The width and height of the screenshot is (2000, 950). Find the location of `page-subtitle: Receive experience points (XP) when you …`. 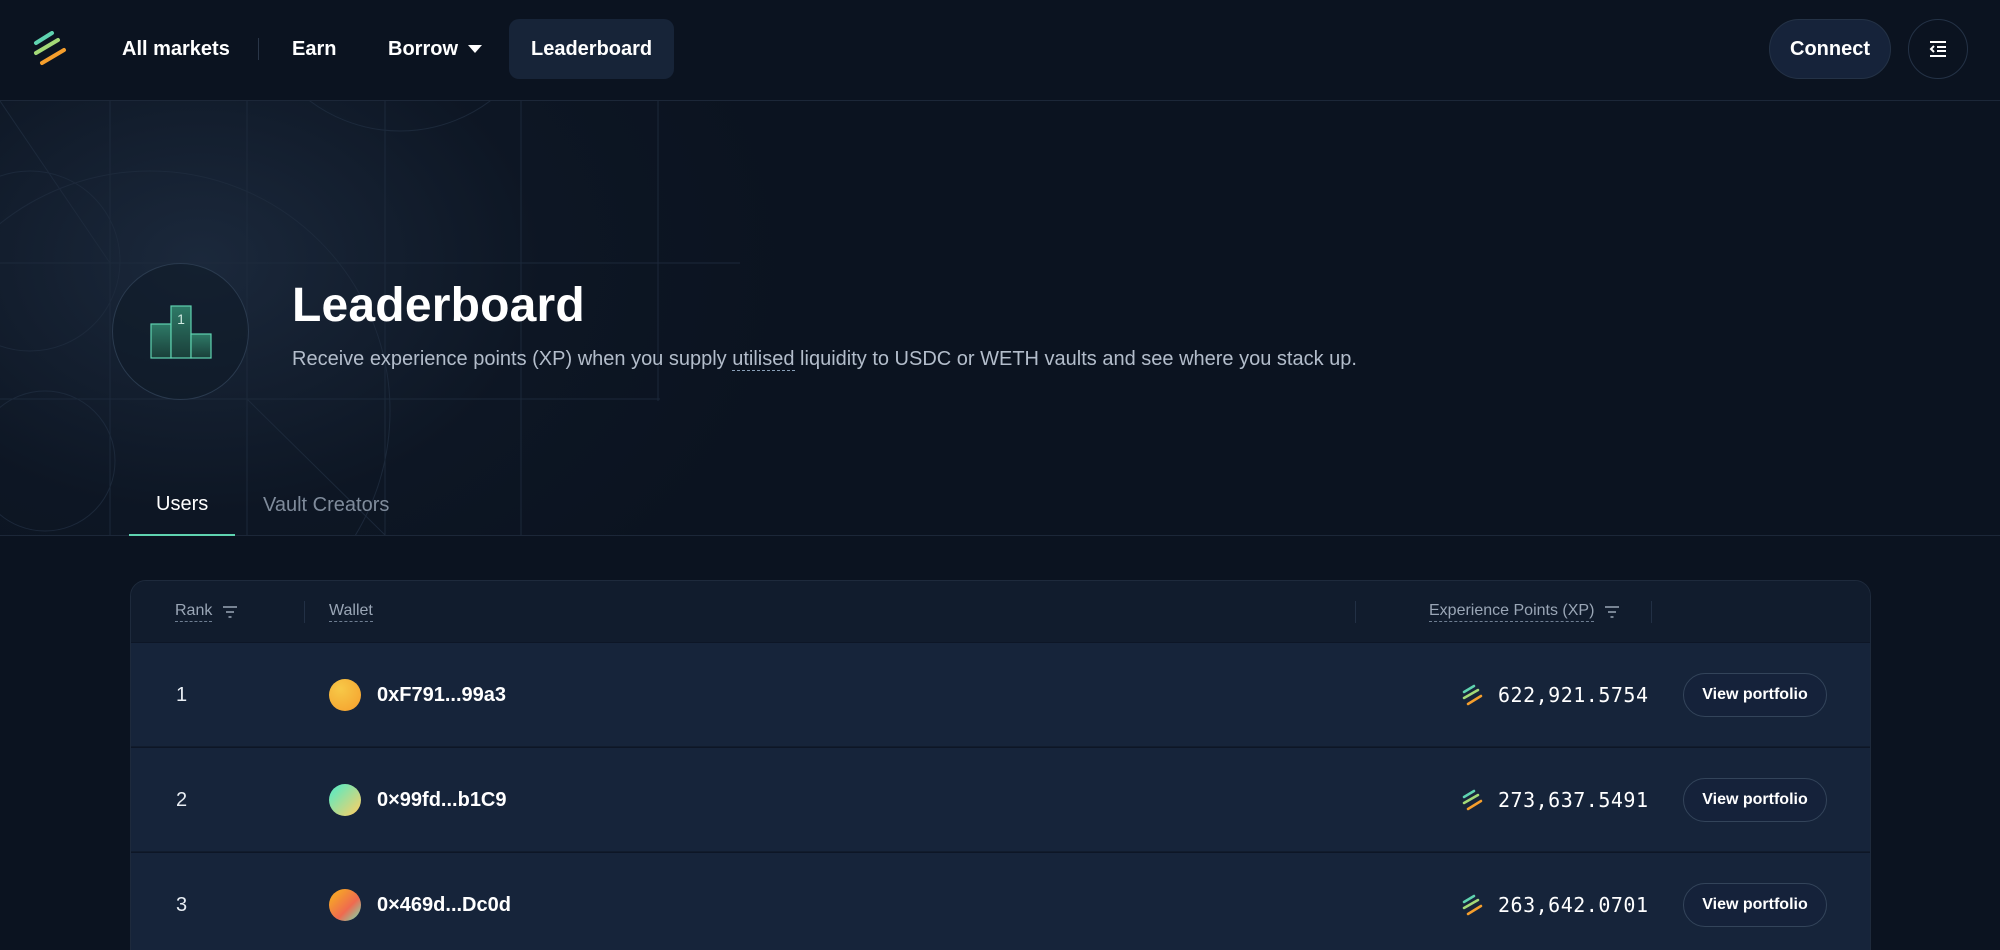

page-subtitle: Receive experience points (XP) when you … is located at coordinates (824, 359).